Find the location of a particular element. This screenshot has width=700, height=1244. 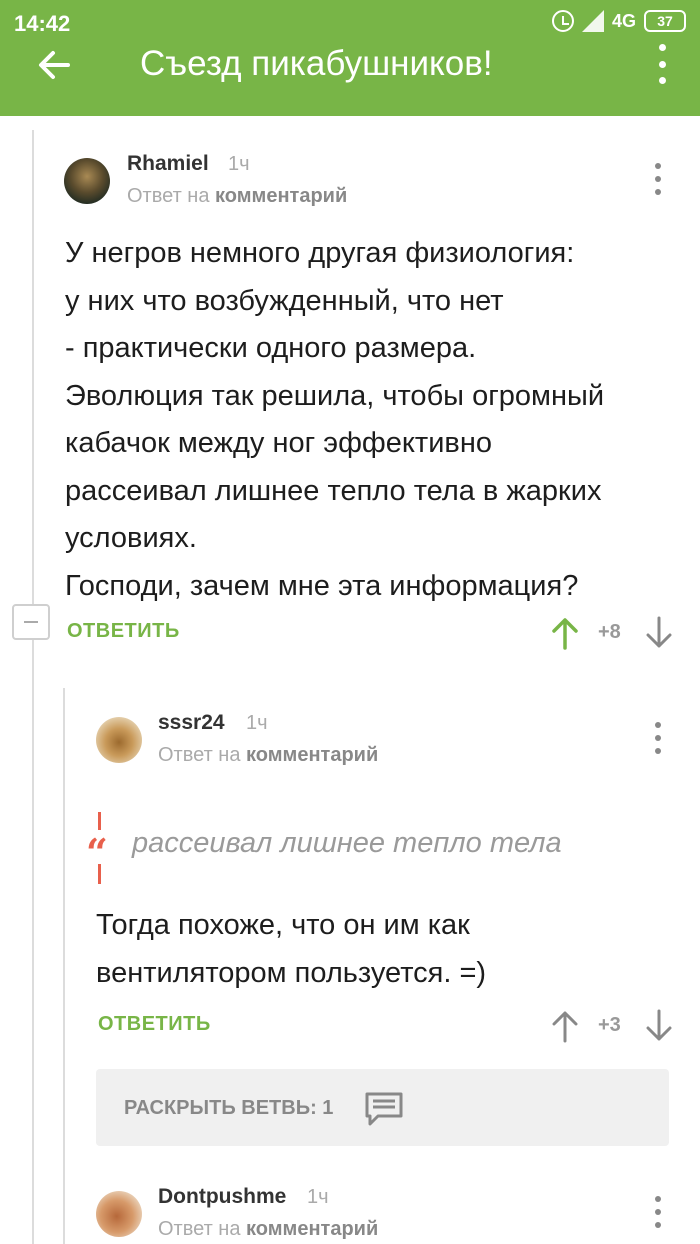

collapse-thread-button is located at coordinates (31, 622).